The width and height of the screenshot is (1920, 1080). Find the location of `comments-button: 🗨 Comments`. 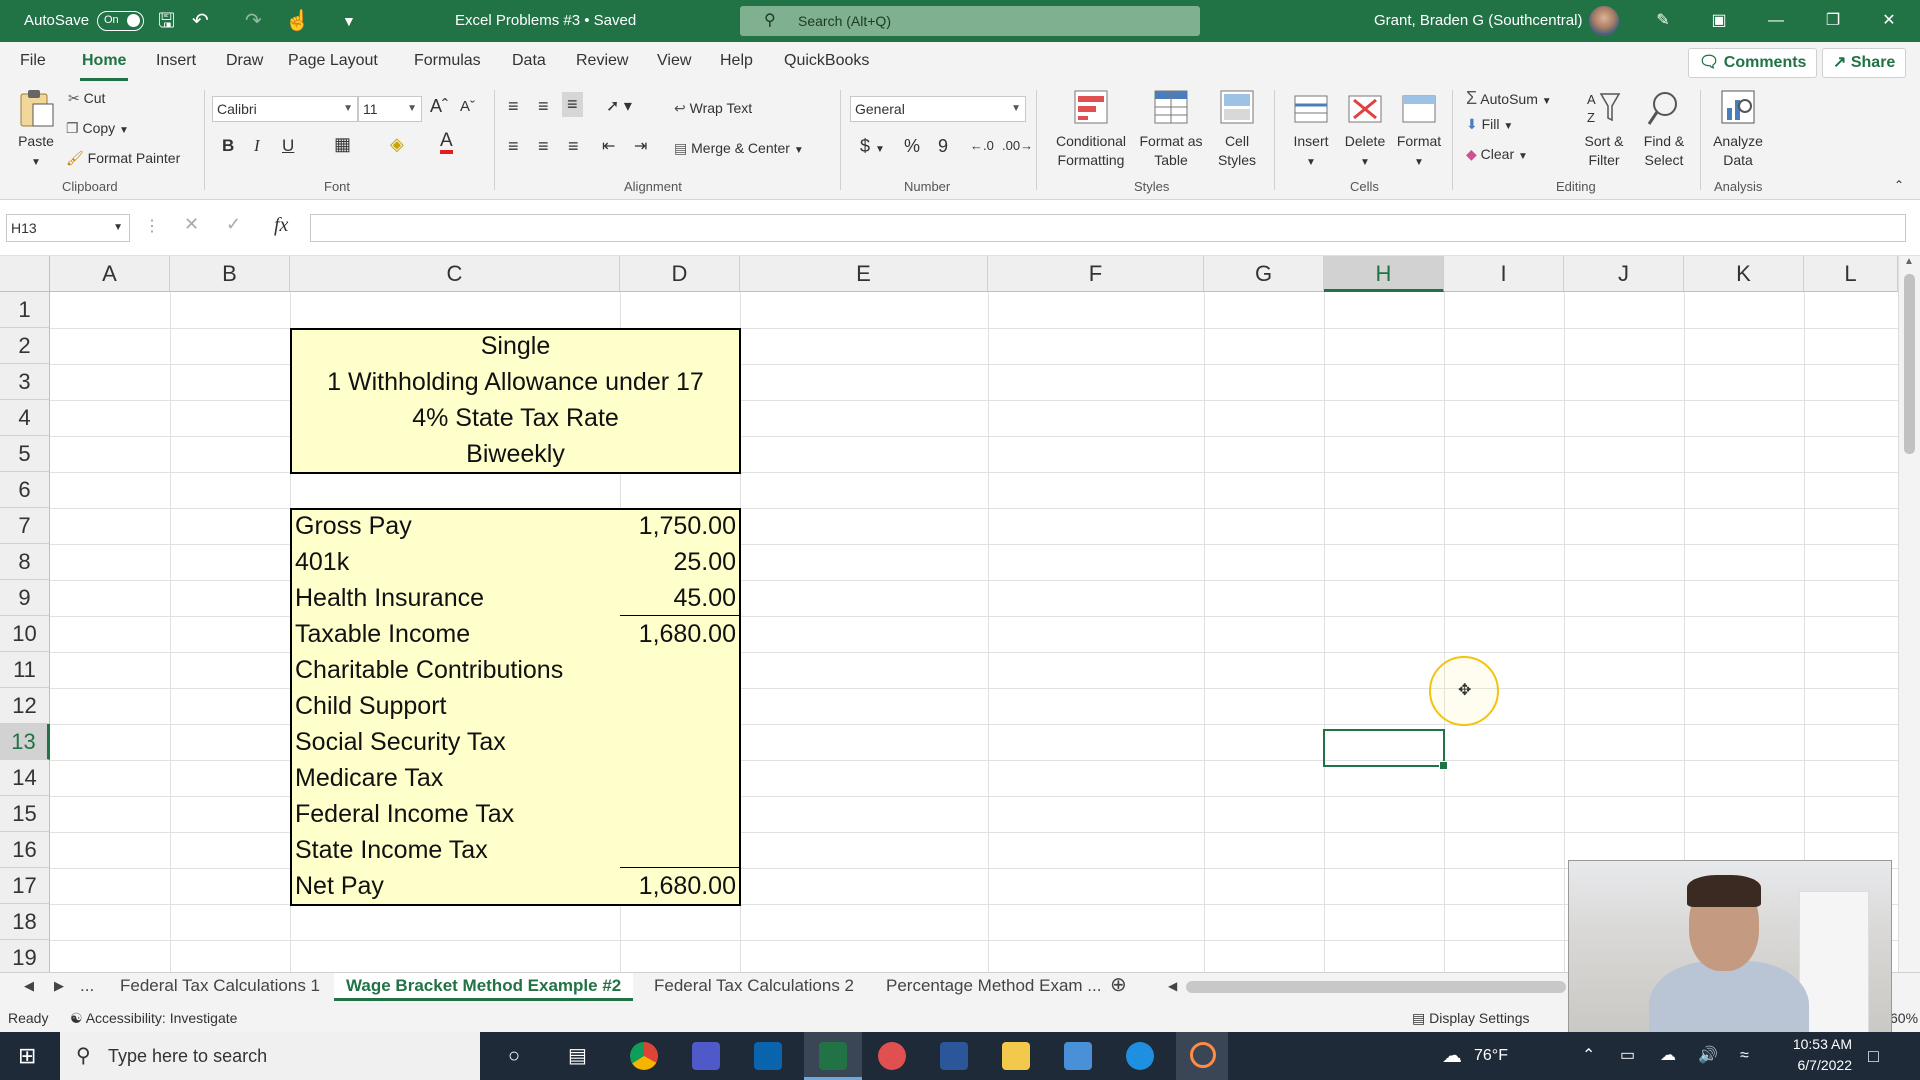

comments-button: 🗨 Comments is located at coordinates (1753, 63).